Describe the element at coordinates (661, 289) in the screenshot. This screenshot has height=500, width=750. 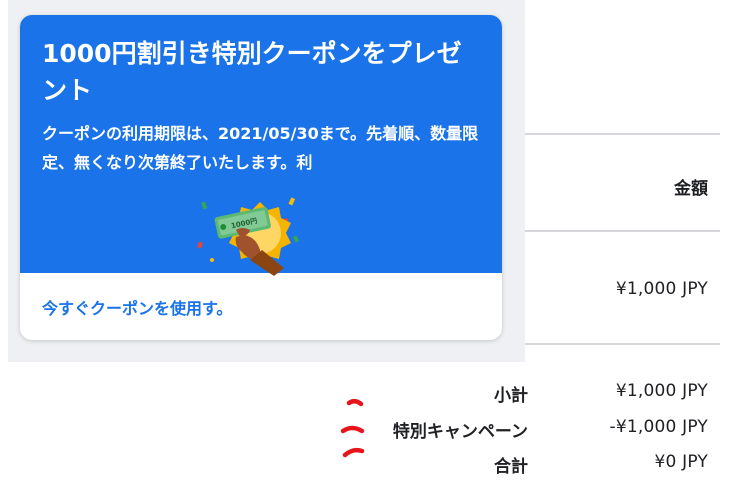
I see `line-item-amount: ¥1,000 JPY` at that location.